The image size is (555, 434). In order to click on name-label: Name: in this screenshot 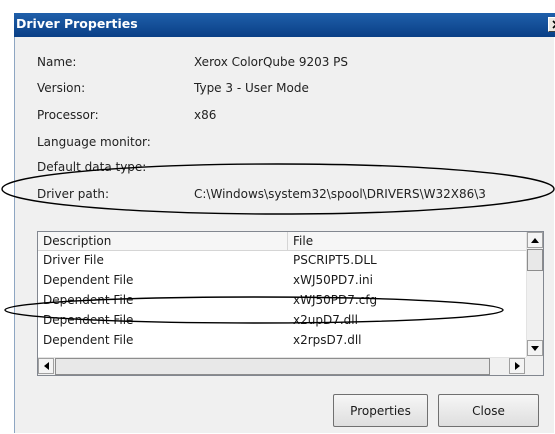, I will do `click(57, 62)`.